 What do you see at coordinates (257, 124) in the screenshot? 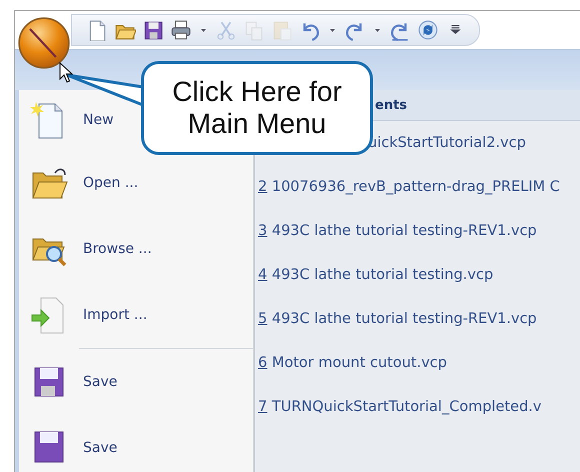
I see `callout-text: Main Menu` at bounding box center [257, 124].